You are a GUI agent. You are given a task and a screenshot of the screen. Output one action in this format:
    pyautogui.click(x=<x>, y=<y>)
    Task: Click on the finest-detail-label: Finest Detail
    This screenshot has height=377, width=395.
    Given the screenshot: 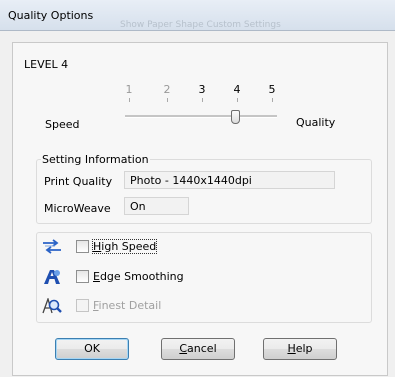 What is the action you would take?
    pyautogui.click(x=127, y=305)
    